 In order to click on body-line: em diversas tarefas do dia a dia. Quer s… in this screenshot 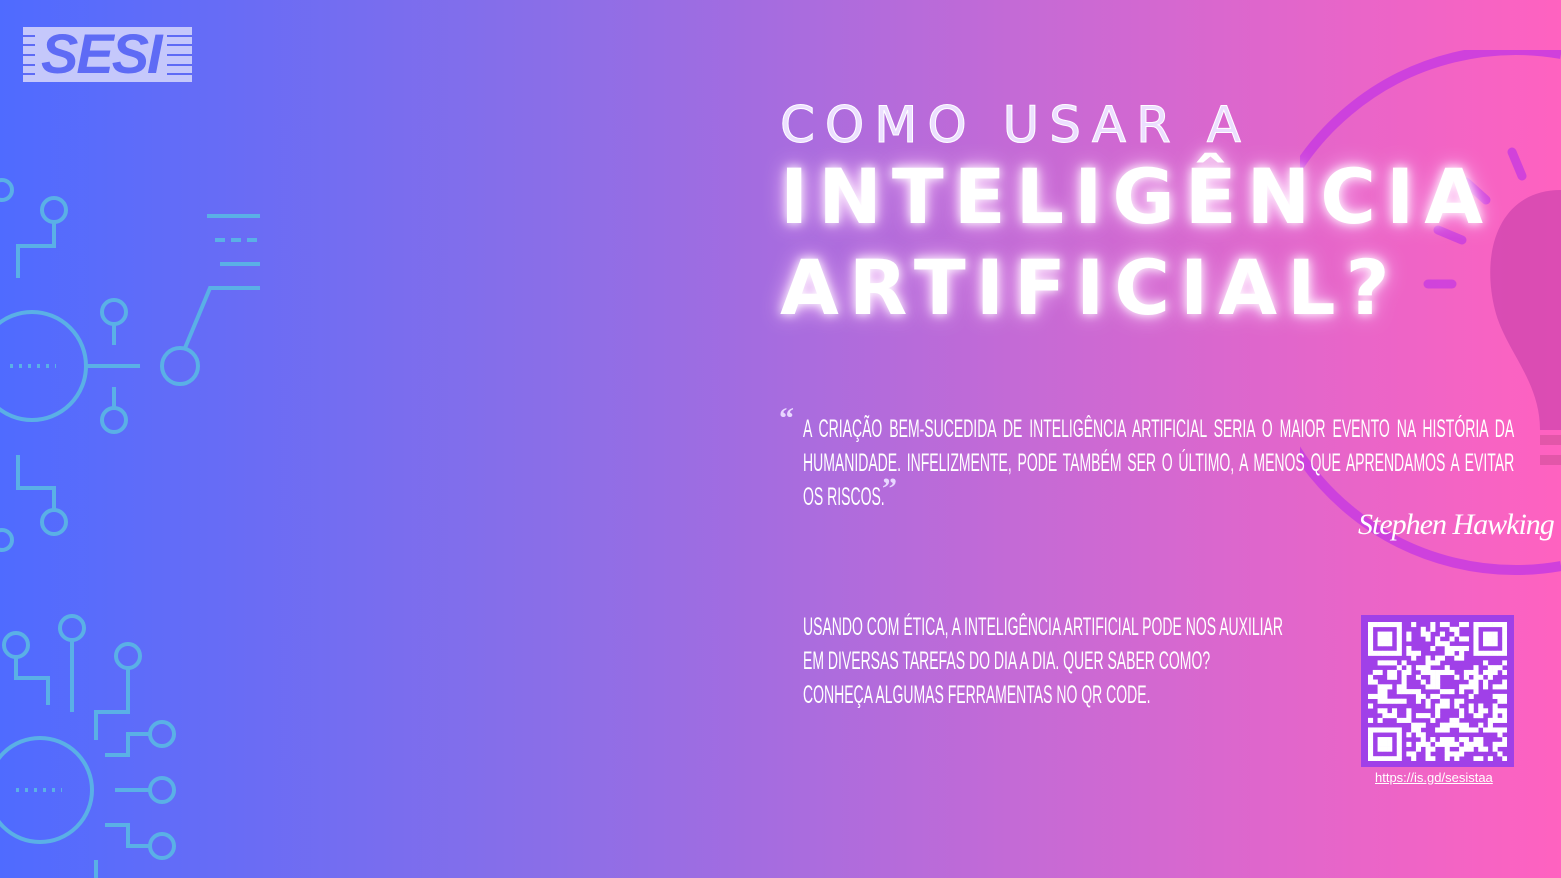, I will do `click(1007, 661)`.